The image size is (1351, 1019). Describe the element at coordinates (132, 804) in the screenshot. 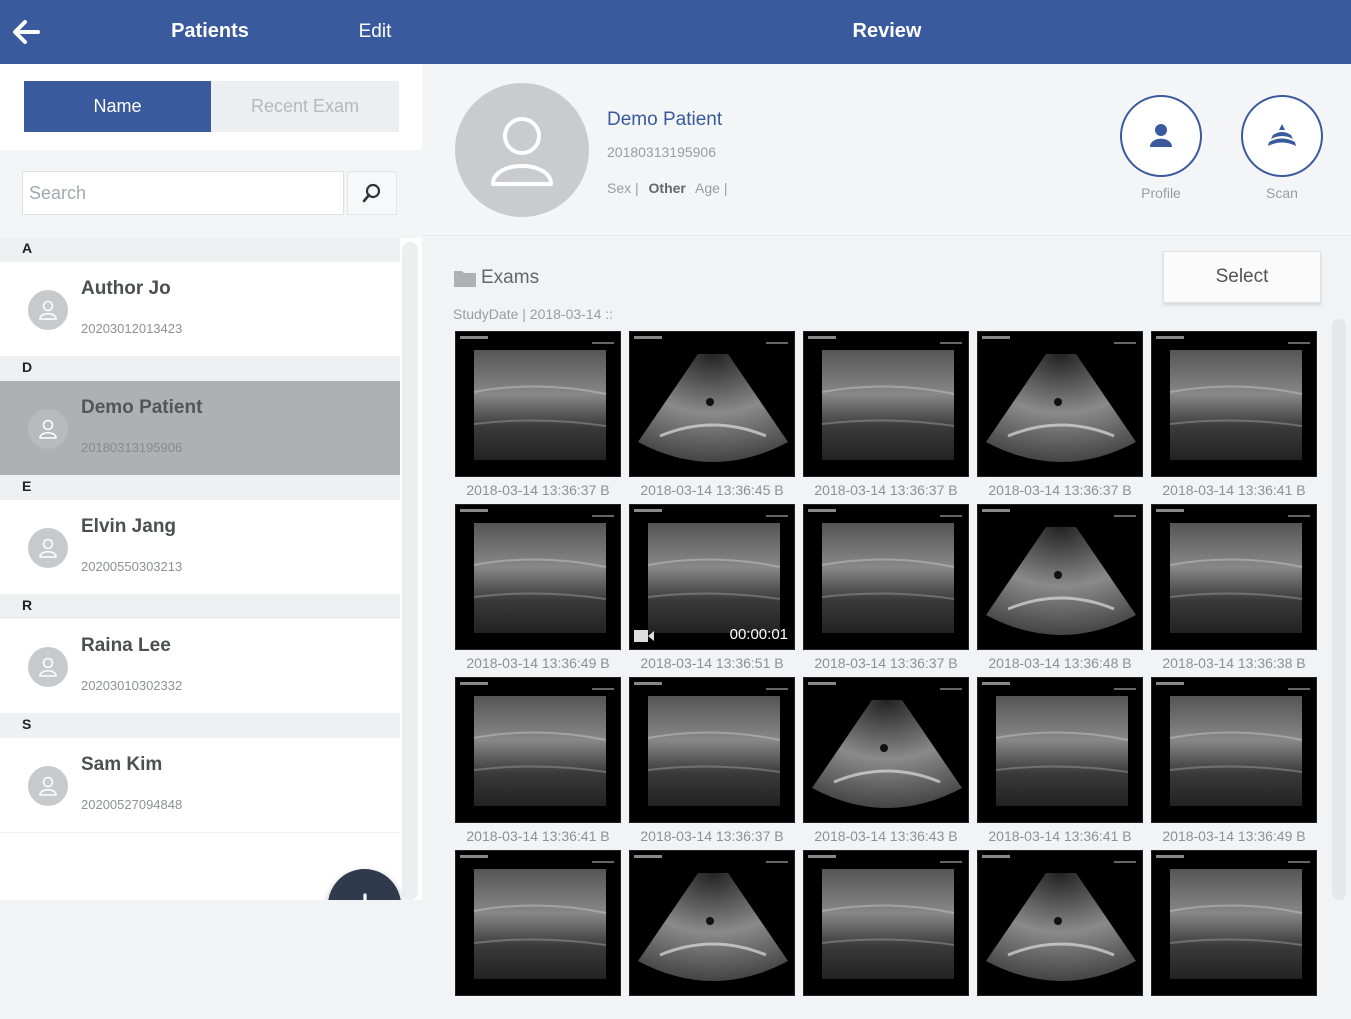

I see `patient-id: 20200527094848` at that location.